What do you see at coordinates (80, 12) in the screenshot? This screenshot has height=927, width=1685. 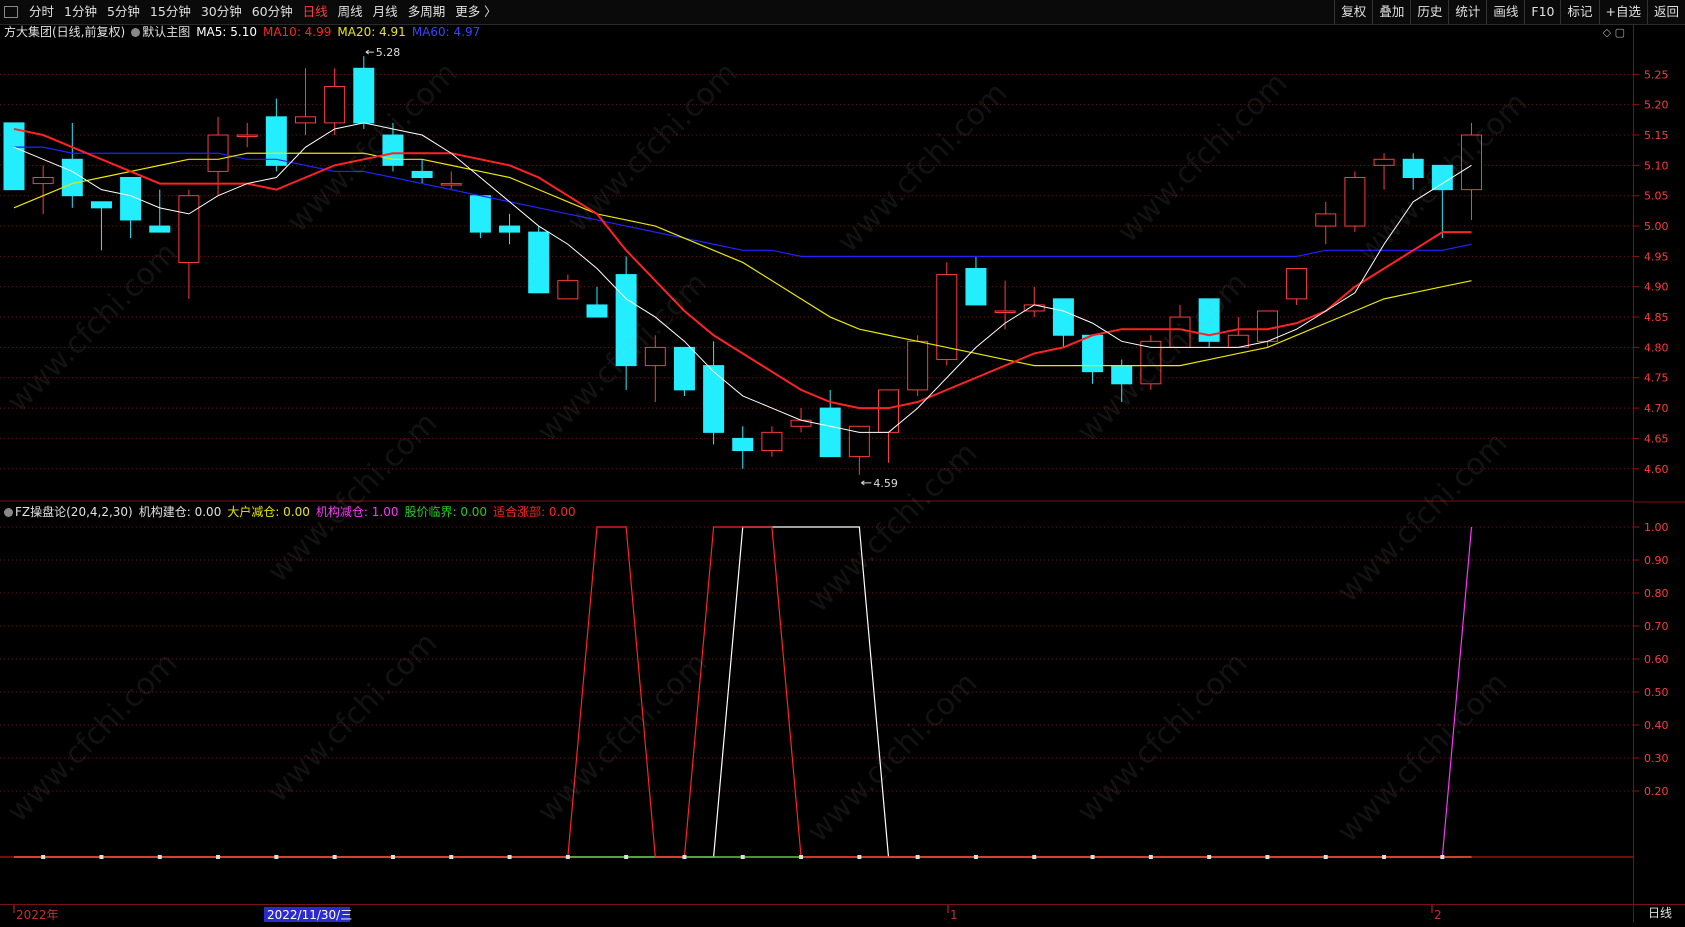 I see `period-tab-1: 1分钟` at bounding box center [80, 12].